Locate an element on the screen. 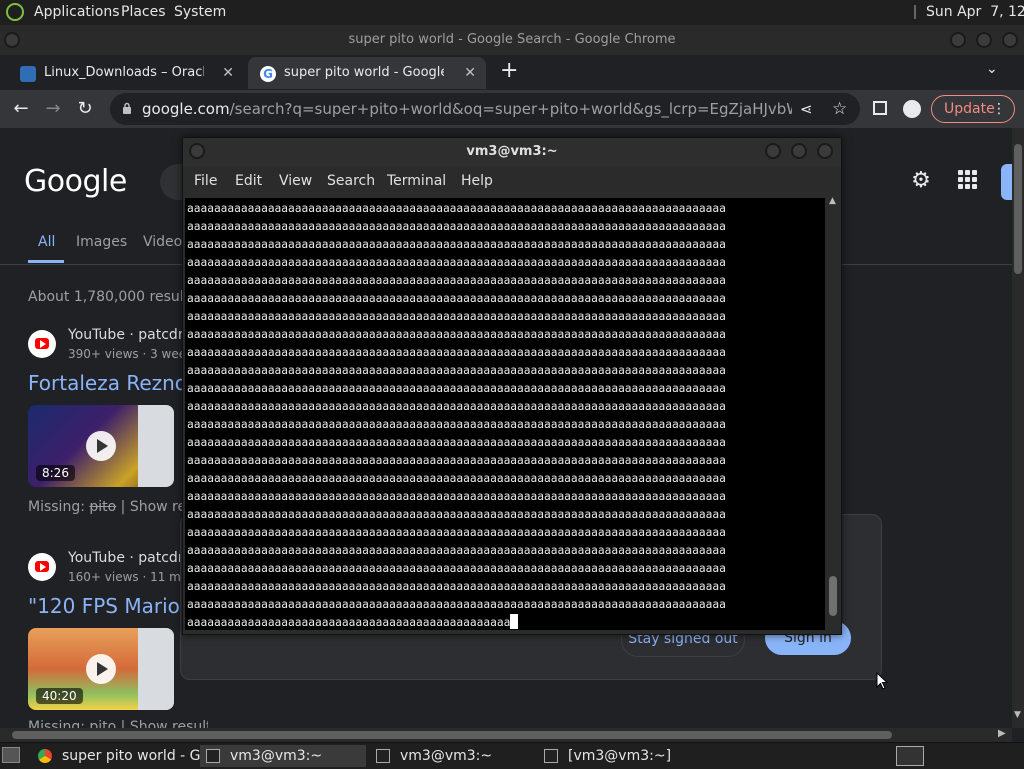 The image size is (1024, 769). result-meta: 160+ views · 11 mon is located at coordinates (132, 577).